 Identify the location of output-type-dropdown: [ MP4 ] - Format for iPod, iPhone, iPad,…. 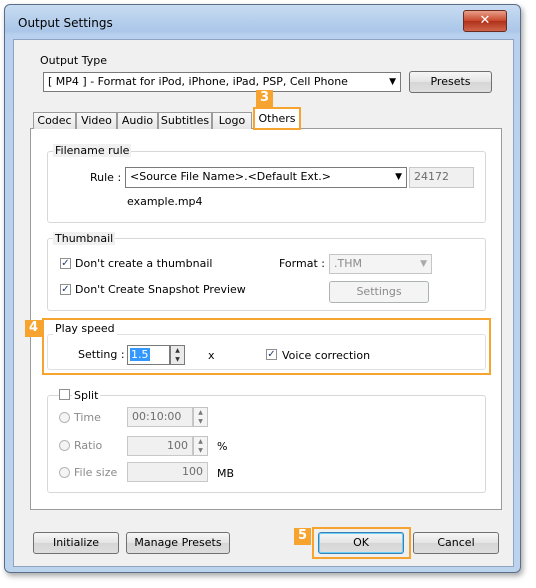
(222, 82).